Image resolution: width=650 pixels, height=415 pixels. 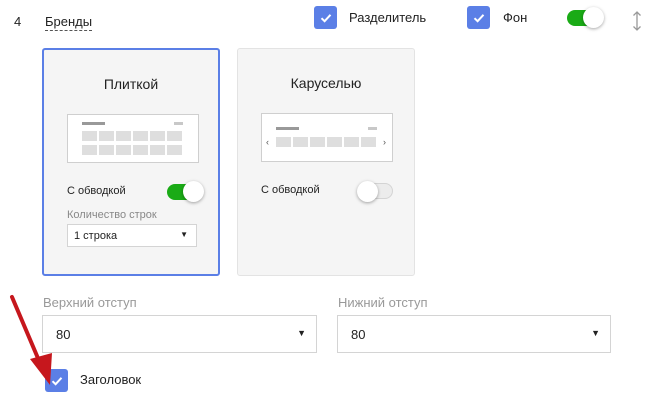 What do you see at coordinates (96, 236) in the screenshot?
I see `rows-count-value: 1 строка` at bounding box center [96, 236].